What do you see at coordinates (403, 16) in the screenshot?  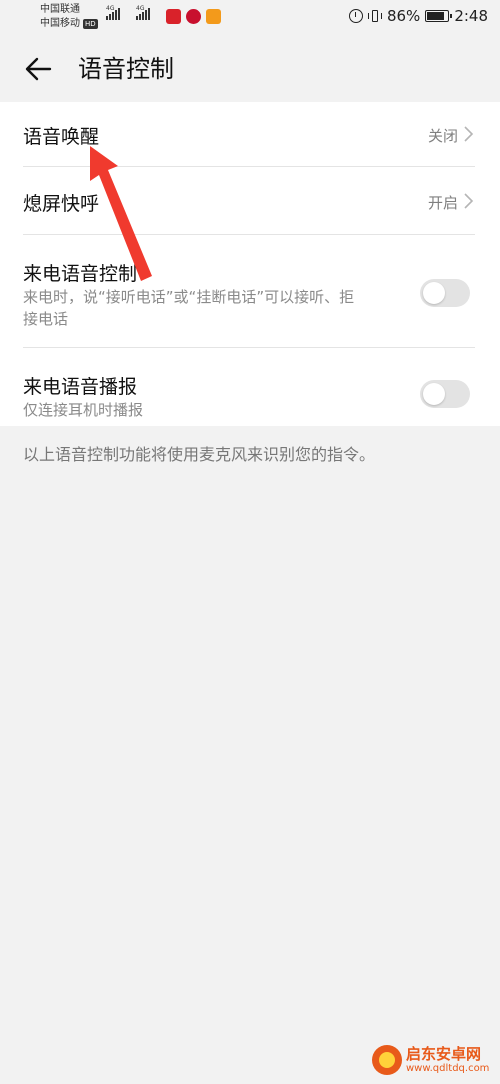 I see `battery-percent: 86%` at bounding box center [403, 16].